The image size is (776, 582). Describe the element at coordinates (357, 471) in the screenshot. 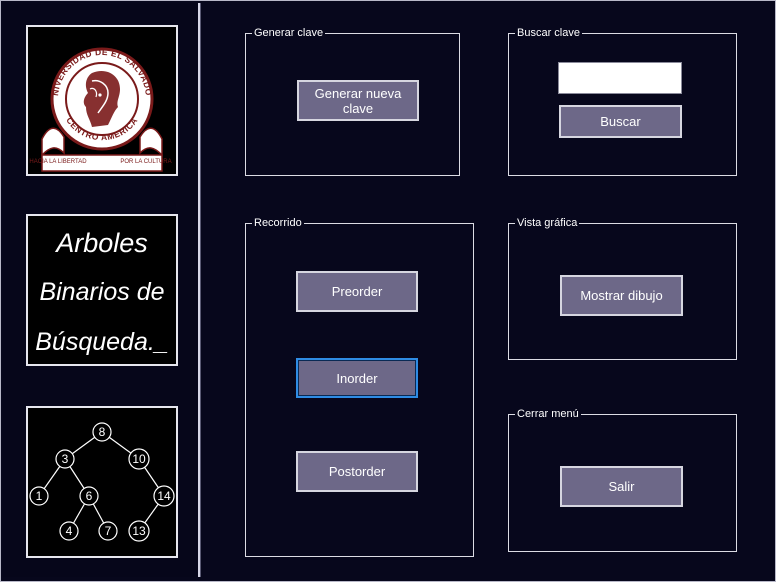

I see `postorder-button: Postorder` at that location.